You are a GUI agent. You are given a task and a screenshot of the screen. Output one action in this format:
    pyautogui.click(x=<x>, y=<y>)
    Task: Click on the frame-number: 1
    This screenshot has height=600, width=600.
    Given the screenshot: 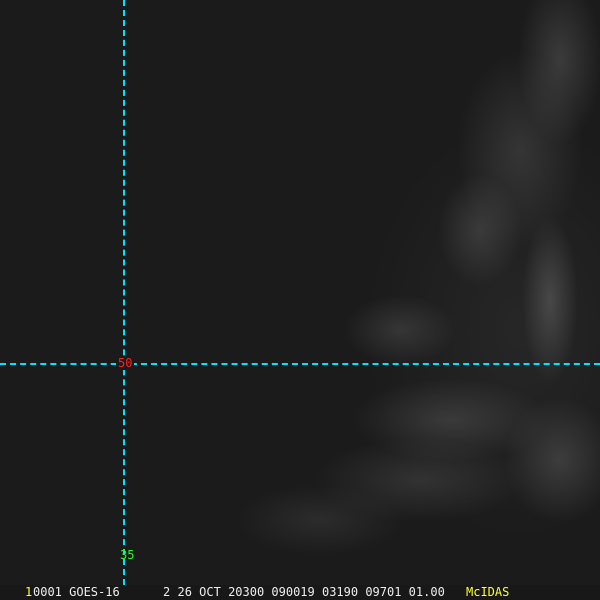 What is the action you would take?
    pyautogui.click(x=29, y=592)
    